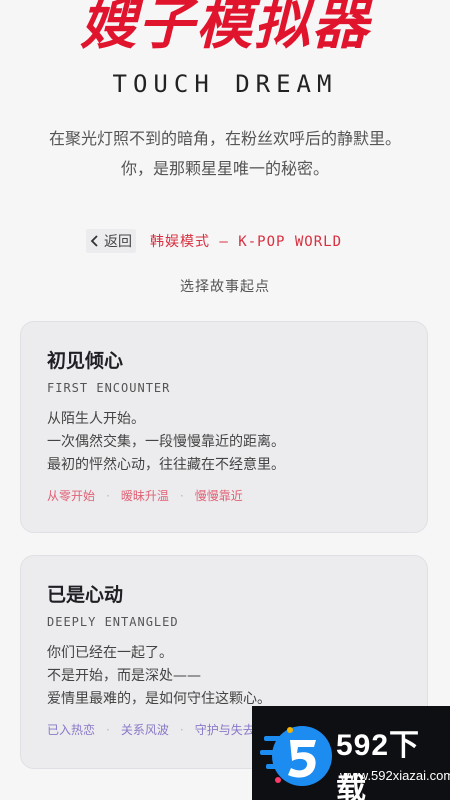 The image size is (450, 800). I want to click on card-description-line: 你们已经在一起了。, so click(110, 653).